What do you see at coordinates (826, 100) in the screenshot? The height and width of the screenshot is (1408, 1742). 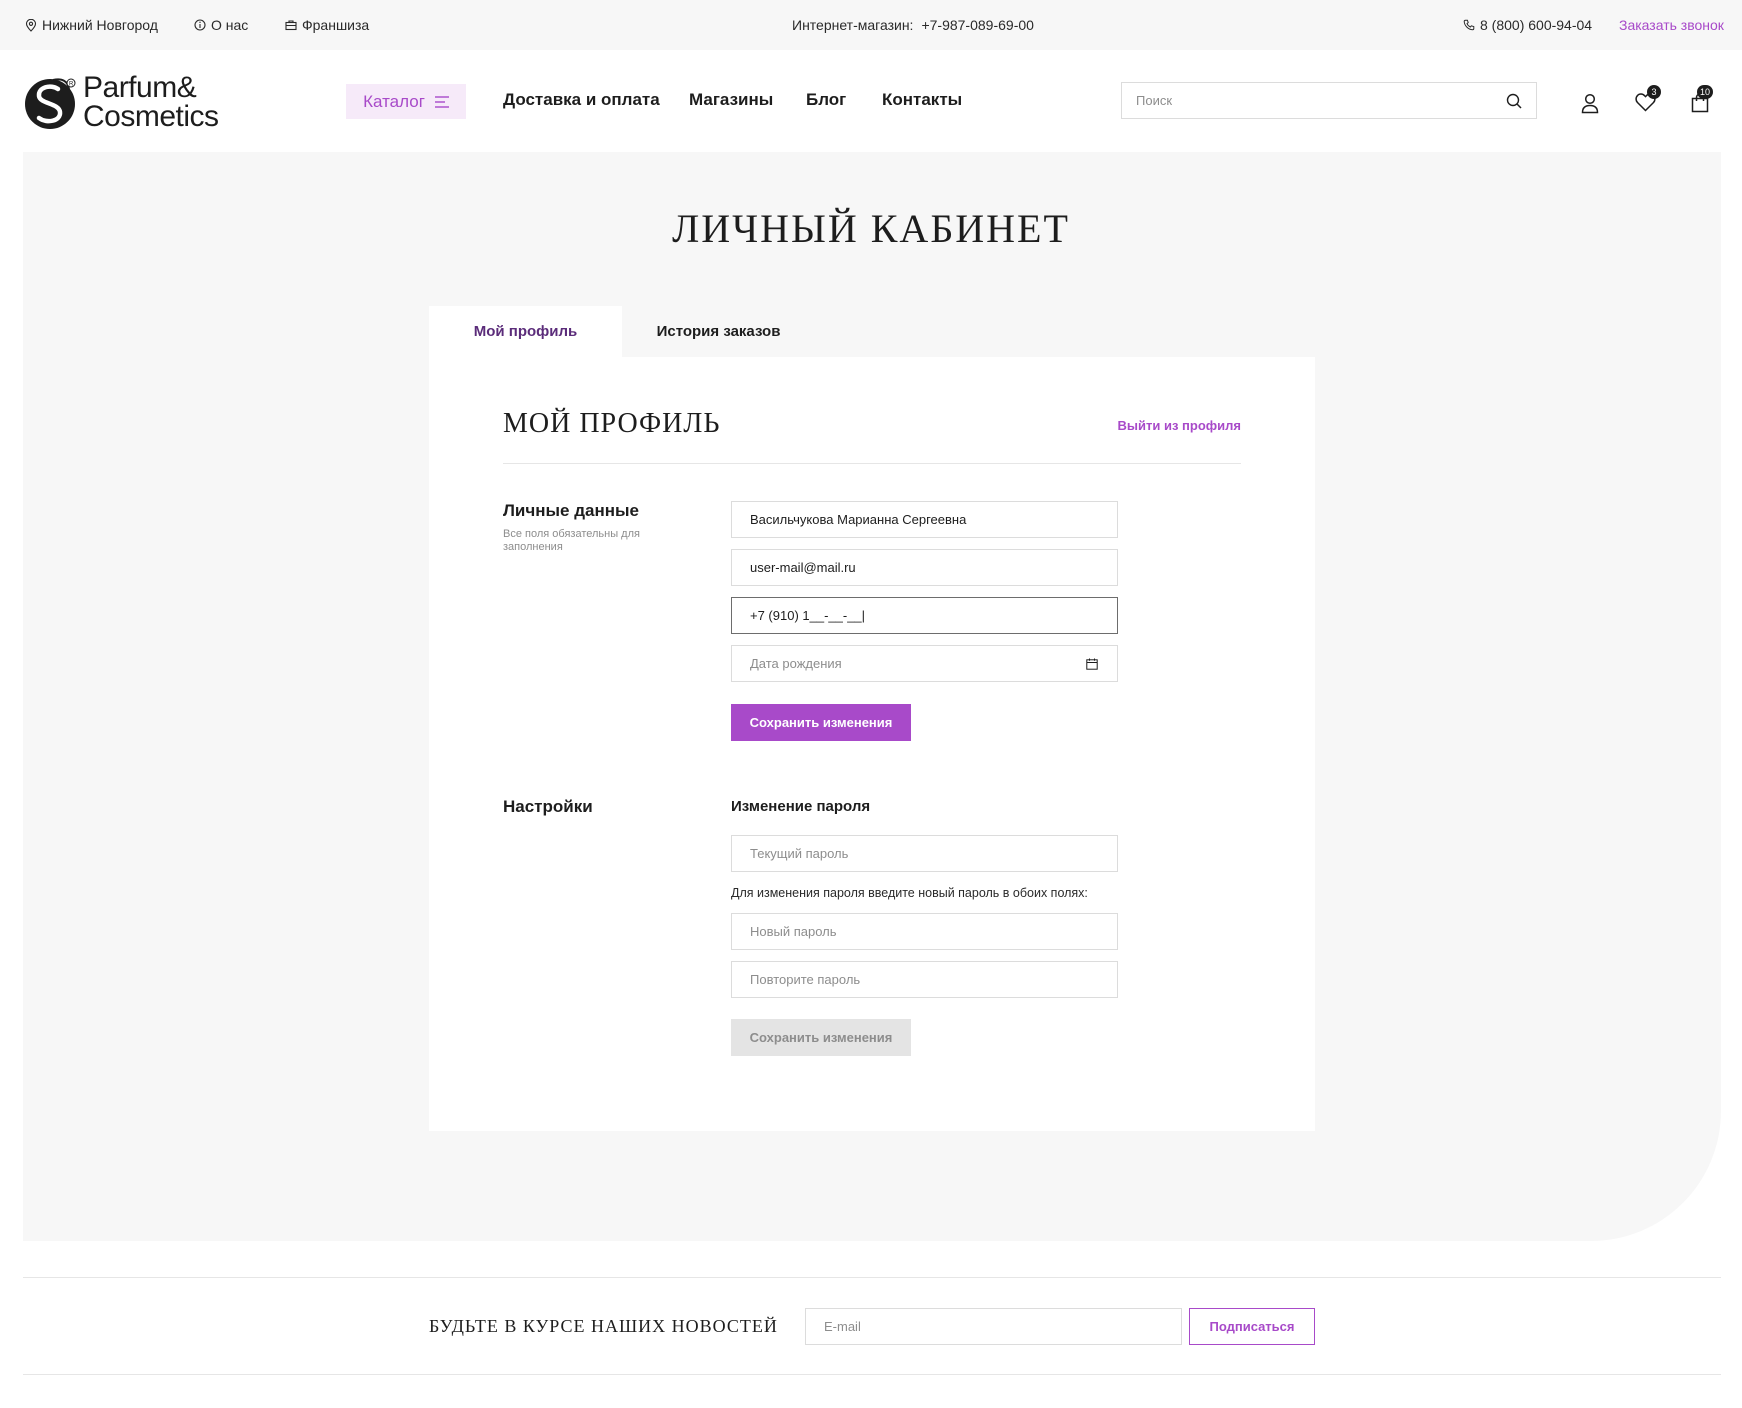 I see `nav-blog: Блог` at bounding box center [826, 100].